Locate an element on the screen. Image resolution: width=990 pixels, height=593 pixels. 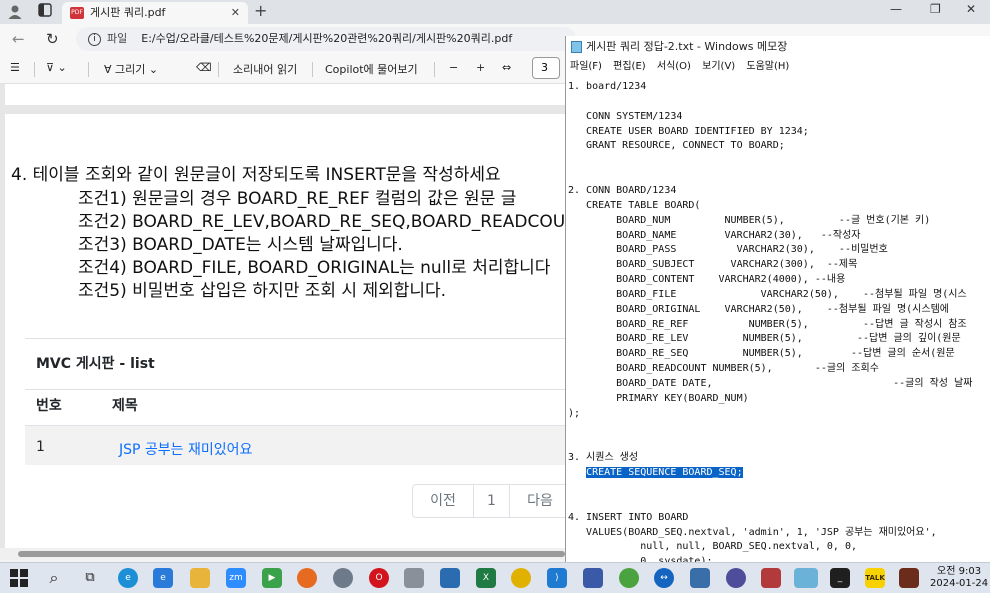
draw-button: ∀ 그리기 ⌄ is located at coordinates (131, 69).